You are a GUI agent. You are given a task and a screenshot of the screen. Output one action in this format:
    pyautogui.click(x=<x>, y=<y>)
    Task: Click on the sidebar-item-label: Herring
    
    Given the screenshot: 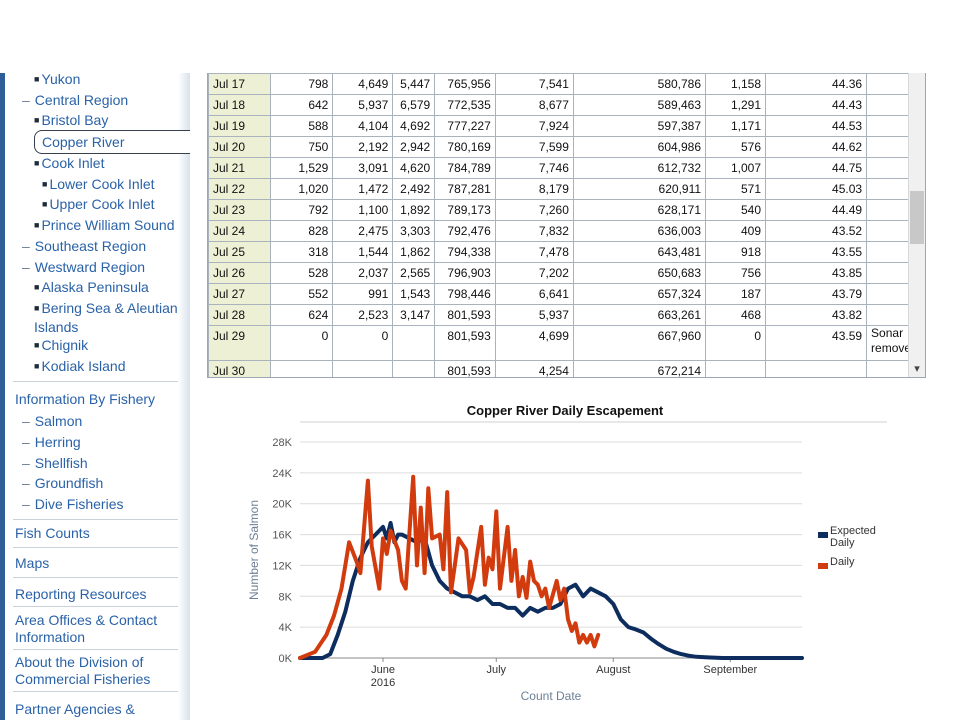 What is the action you would take?
    pyautogui.click(x=57, y=442)
    